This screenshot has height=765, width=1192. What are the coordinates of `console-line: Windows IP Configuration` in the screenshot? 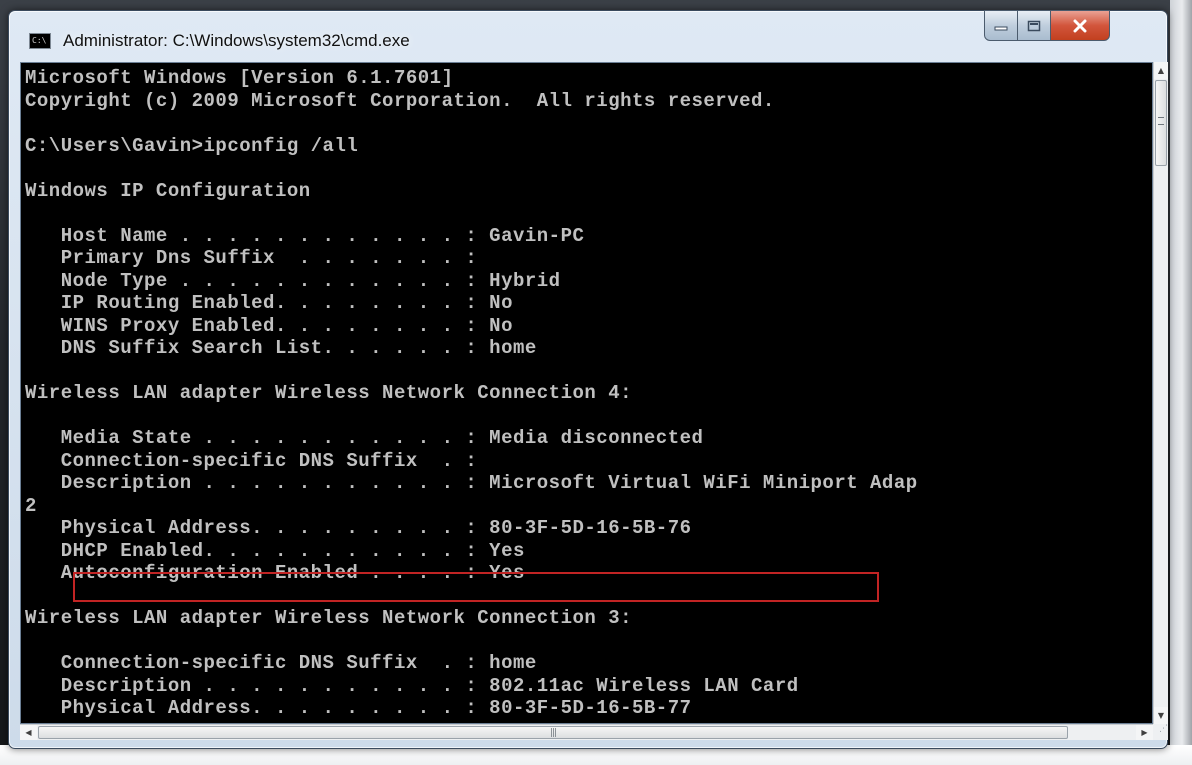 It's located at (168, 190).